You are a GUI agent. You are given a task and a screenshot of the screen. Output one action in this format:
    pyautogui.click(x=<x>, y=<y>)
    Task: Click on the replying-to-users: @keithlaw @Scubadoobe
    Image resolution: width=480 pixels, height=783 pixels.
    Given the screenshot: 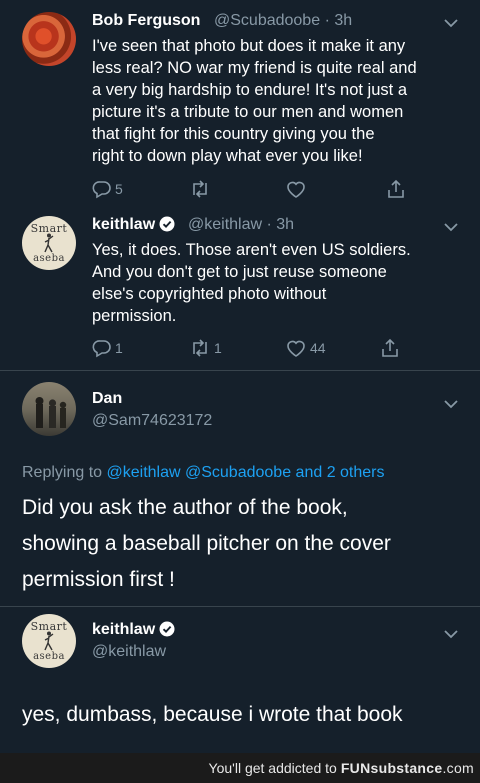 What is the action you would take?
    pyautogui.click(x=199, y=472)
    